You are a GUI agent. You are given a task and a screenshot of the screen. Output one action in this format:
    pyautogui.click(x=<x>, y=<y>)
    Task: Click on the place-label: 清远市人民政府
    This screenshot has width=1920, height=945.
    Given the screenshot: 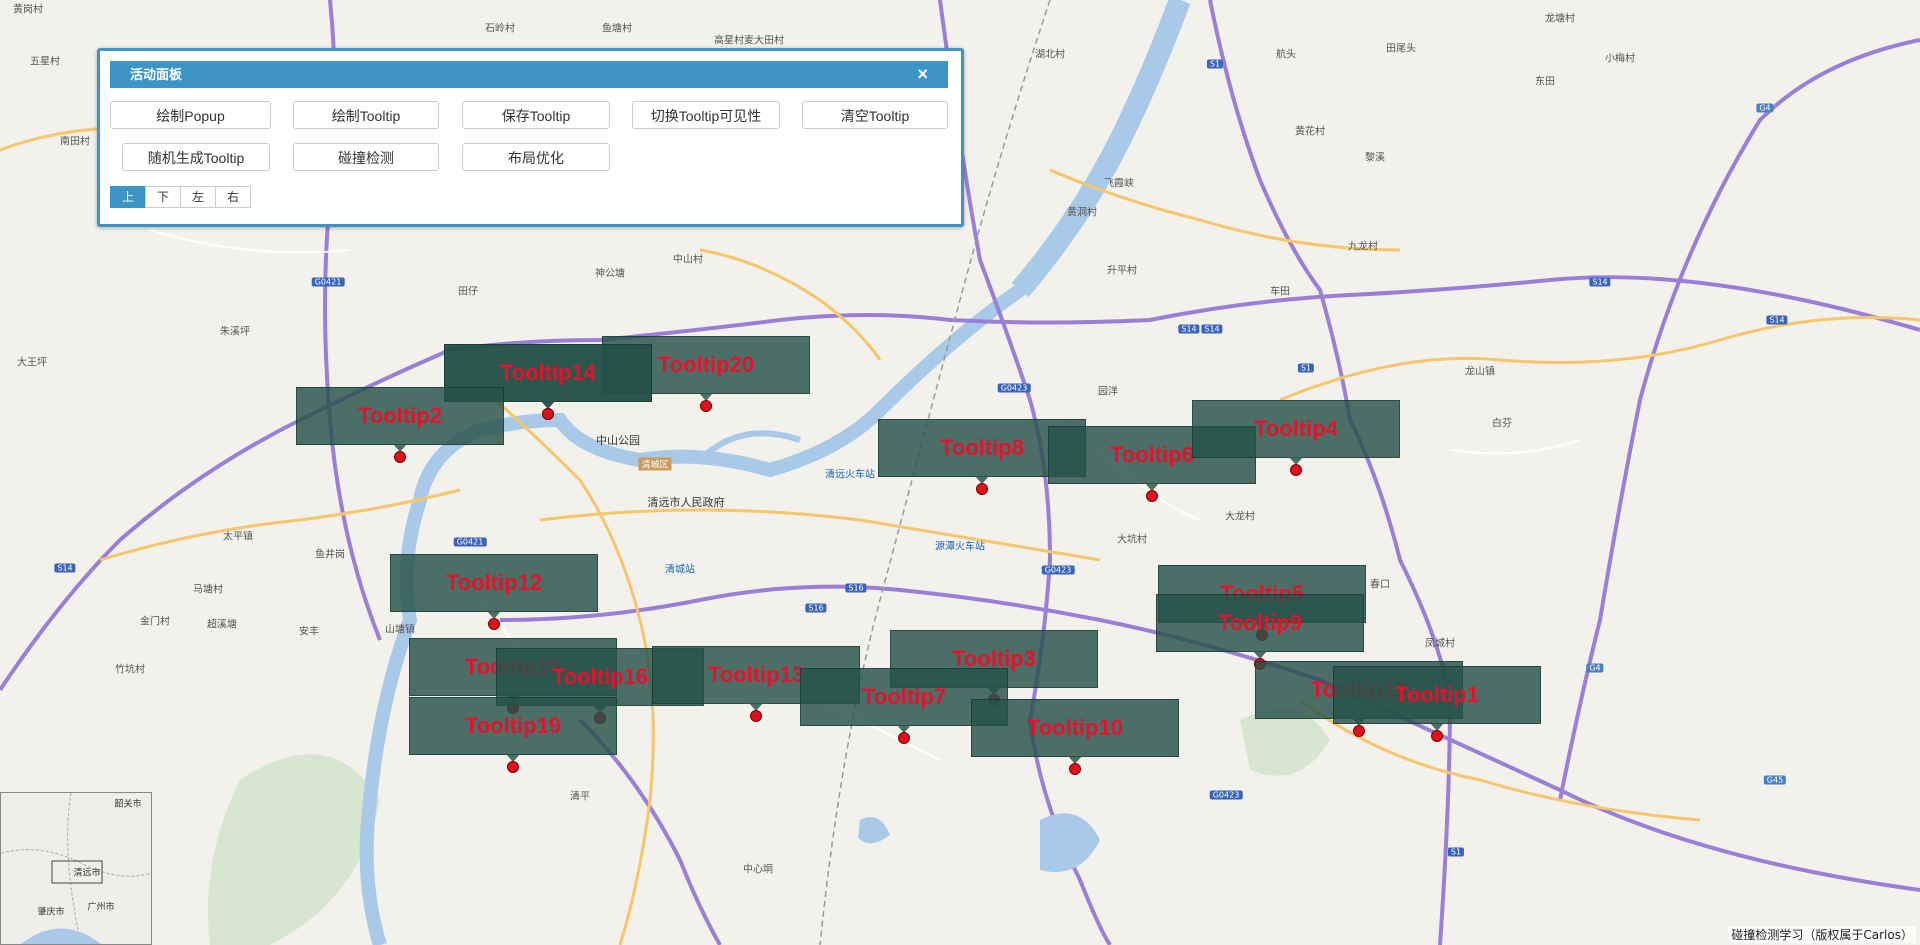 What is the action you would take?
    pyautogui.click(x=686, y=502)
    